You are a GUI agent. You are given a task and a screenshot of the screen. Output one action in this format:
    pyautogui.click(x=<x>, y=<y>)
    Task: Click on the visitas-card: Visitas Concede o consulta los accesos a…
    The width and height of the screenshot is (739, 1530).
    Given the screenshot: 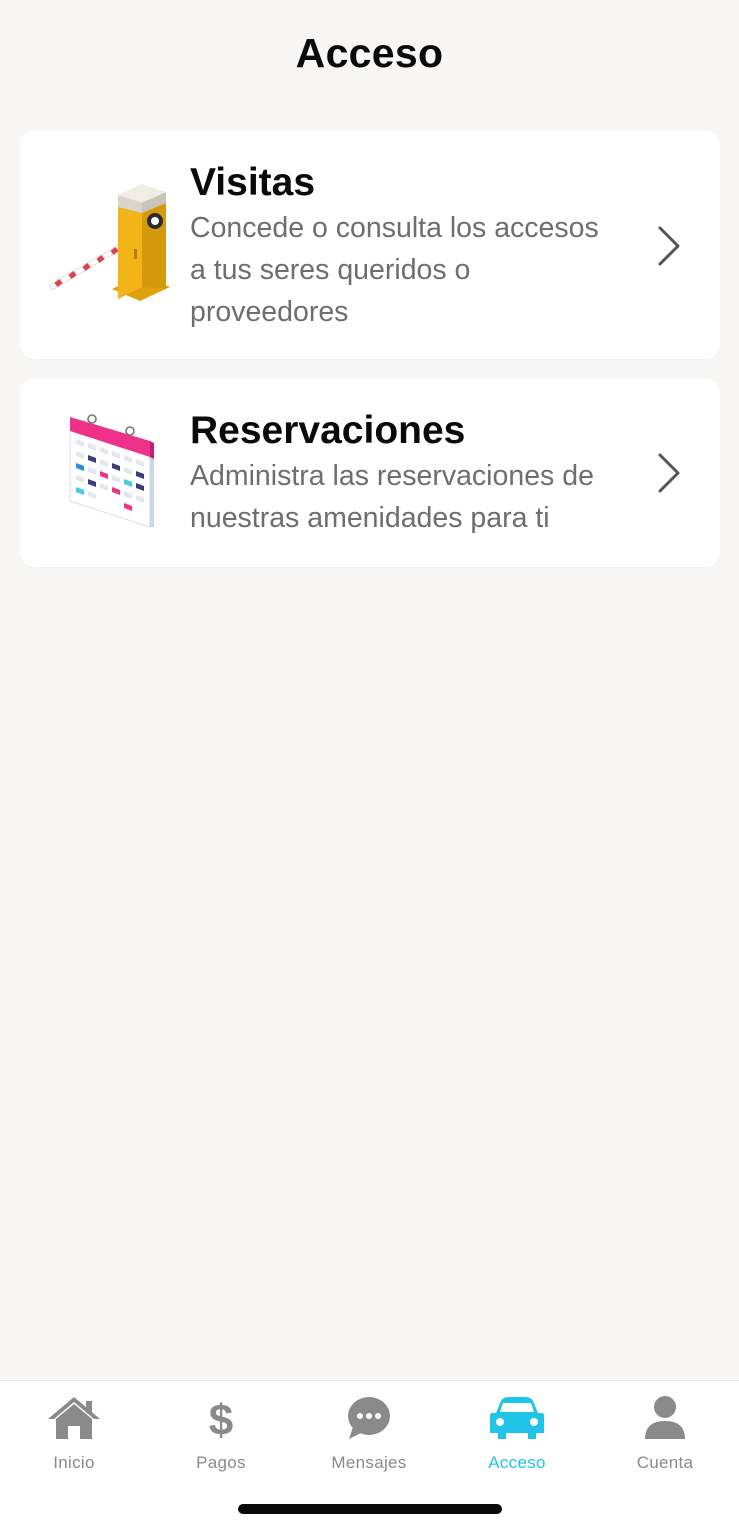 What is the action you would take?
    pyautogui.click(x=370, y=245)
    